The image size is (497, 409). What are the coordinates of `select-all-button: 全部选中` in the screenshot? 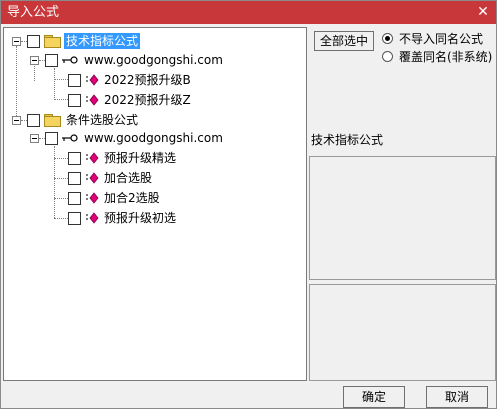 It's located at (344, 41).